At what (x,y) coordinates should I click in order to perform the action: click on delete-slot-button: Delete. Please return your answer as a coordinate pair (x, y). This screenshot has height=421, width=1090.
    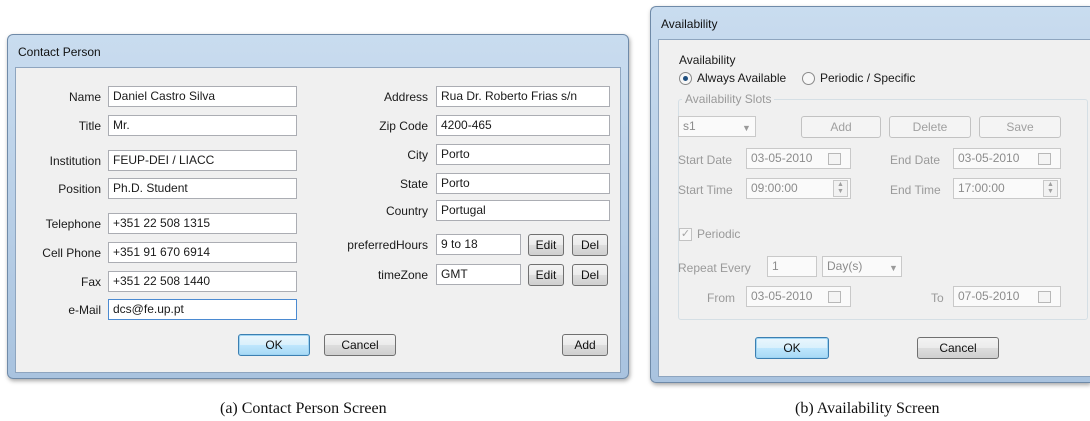
    Looking at the image, I should click on (930, 127).